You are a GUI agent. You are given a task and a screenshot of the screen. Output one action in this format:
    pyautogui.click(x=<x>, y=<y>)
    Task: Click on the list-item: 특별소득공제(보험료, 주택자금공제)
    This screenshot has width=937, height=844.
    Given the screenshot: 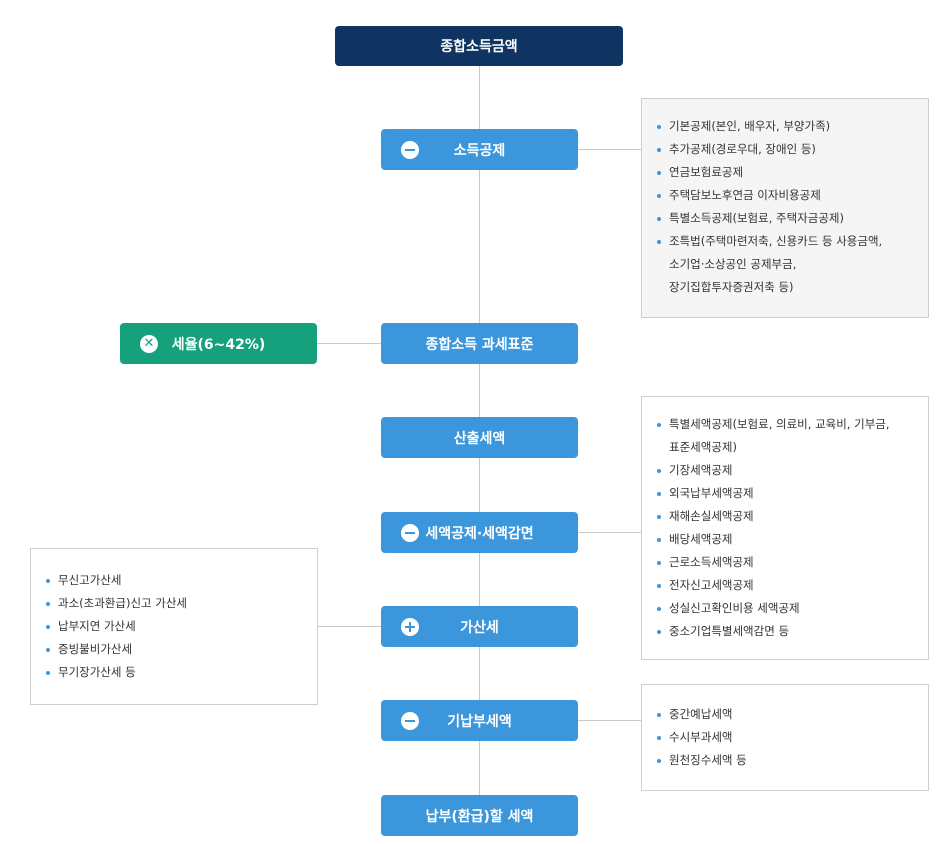 What is the action you would take?
    pyautogui.click(x=785, y=218)
    